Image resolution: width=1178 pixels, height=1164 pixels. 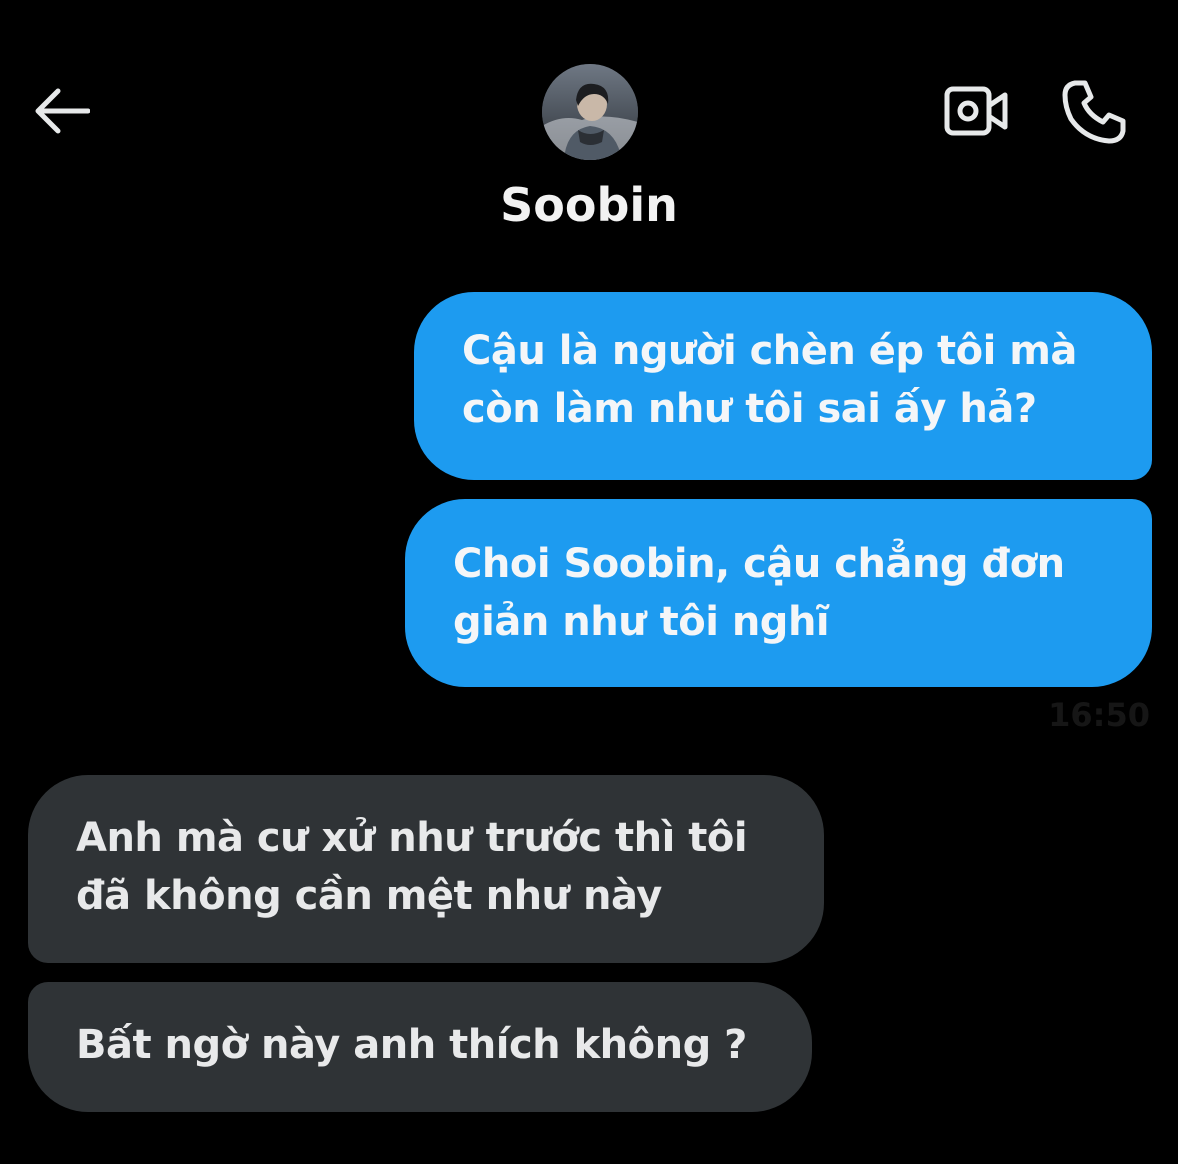 I want to click on message-text: còn làm như tôi sai ấy hả?, so click(x=749, y=409).